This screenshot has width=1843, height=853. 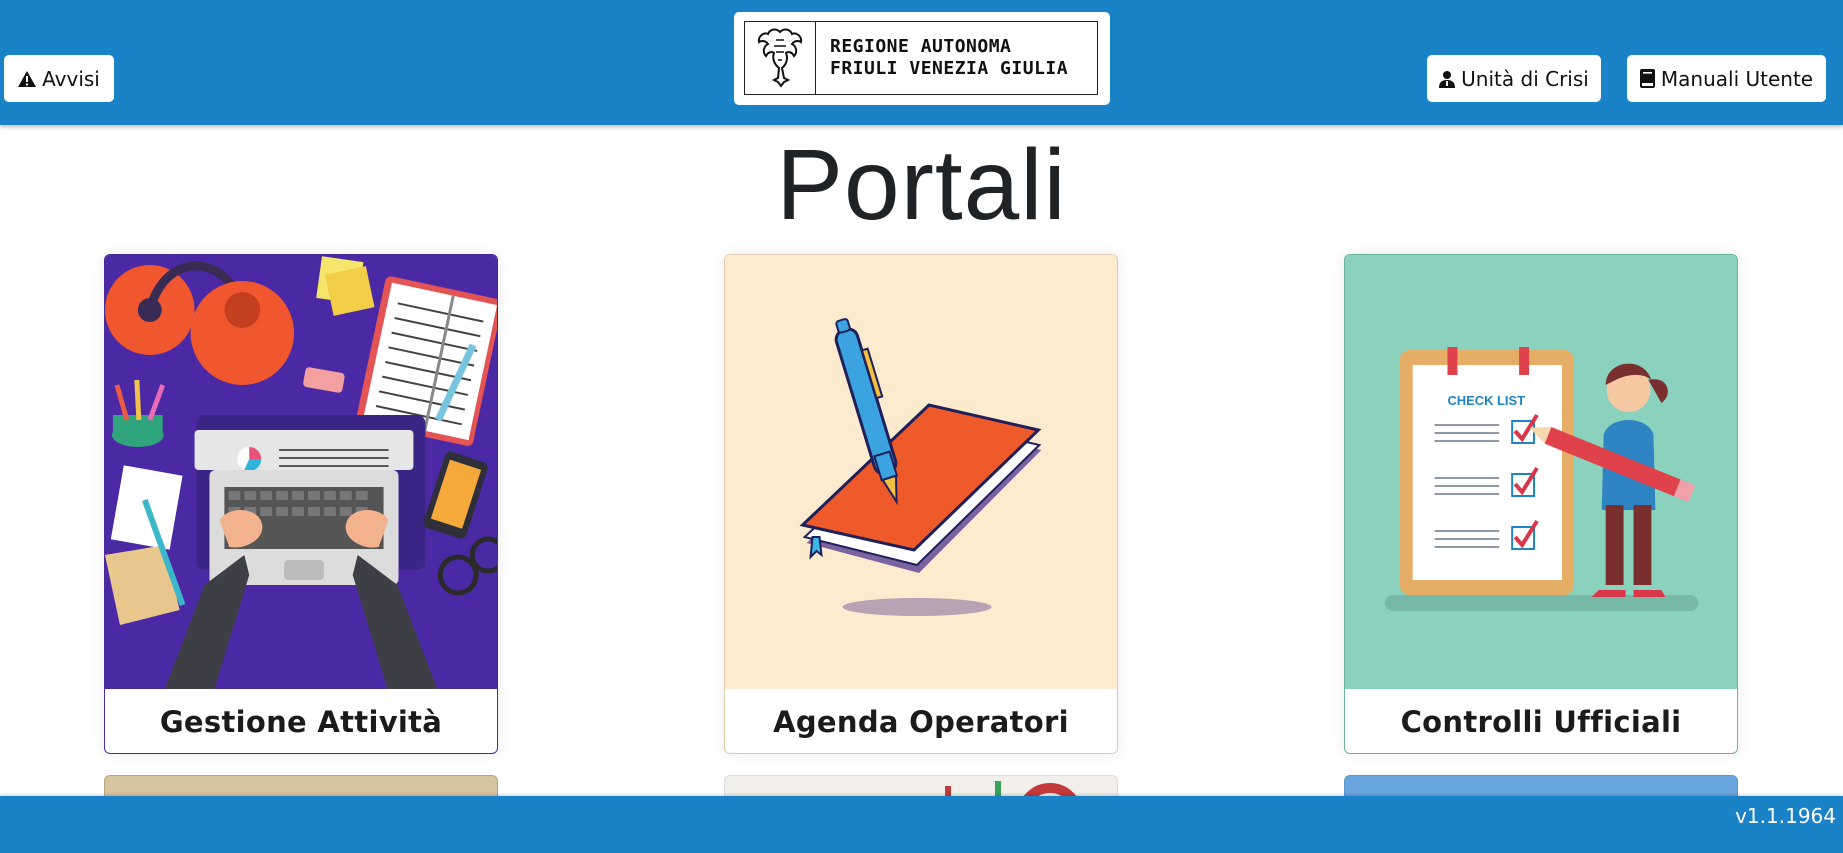 What do you see at coordinates (780, 58) in the screenshot?
I see `eagle-icon` at bounding box center [780, 58].